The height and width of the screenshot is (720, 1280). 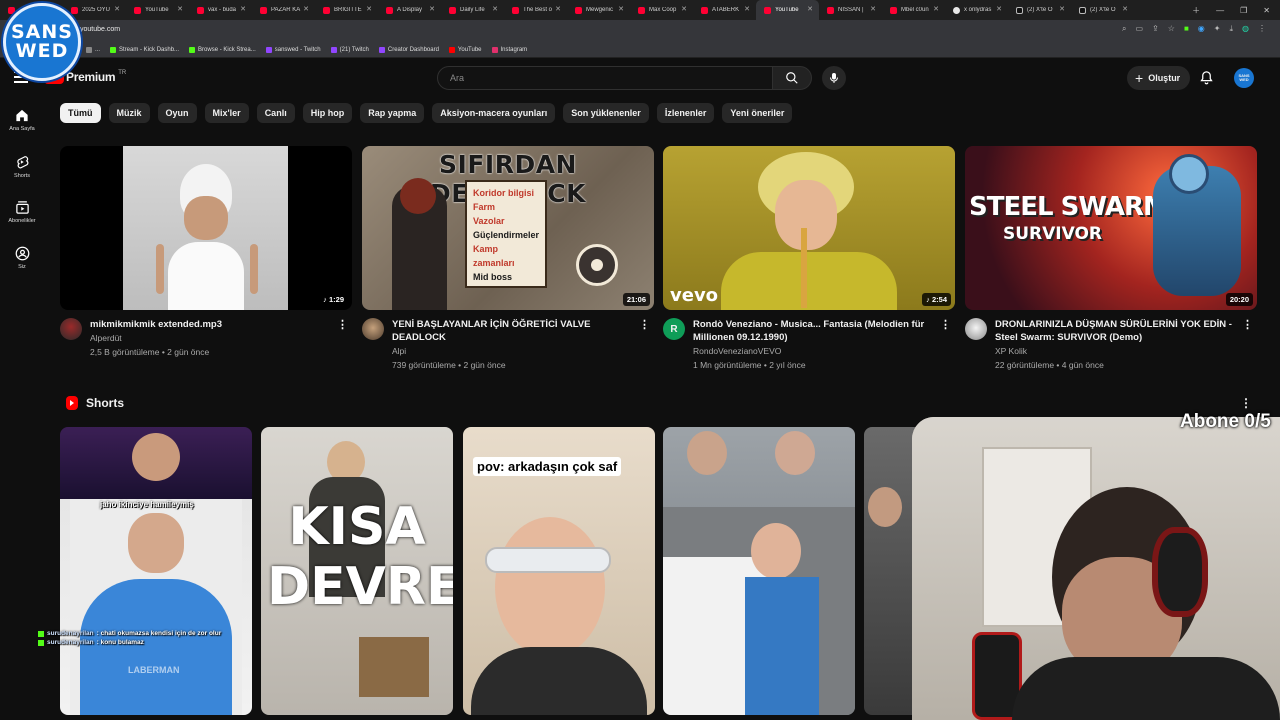 I want to click on channel-avatar: R, so click(x=674, y=329).